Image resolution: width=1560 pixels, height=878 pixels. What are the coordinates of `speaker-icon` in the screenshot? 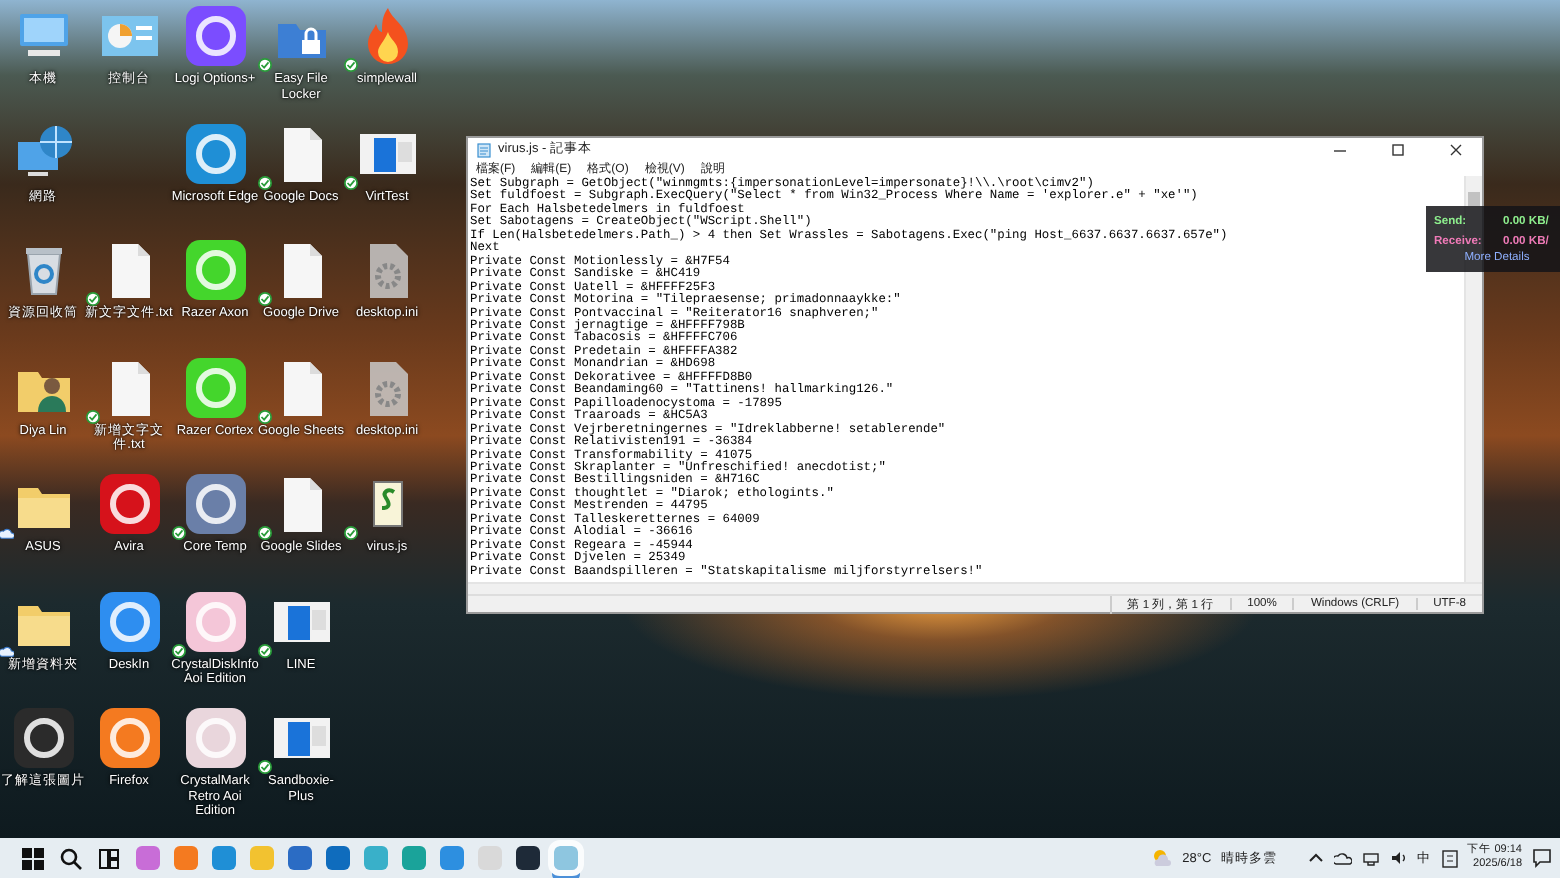 It's located at (1398, 858).